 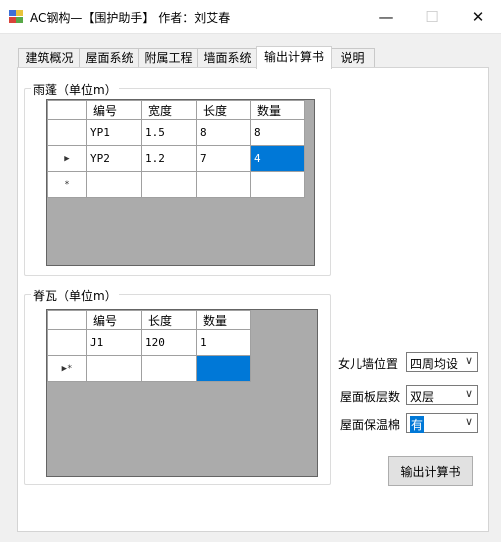 What do you see at coordinates (67, 184) in the screenshot?
I see `row-header-new-icon: *` at bounding box center [67, 184].